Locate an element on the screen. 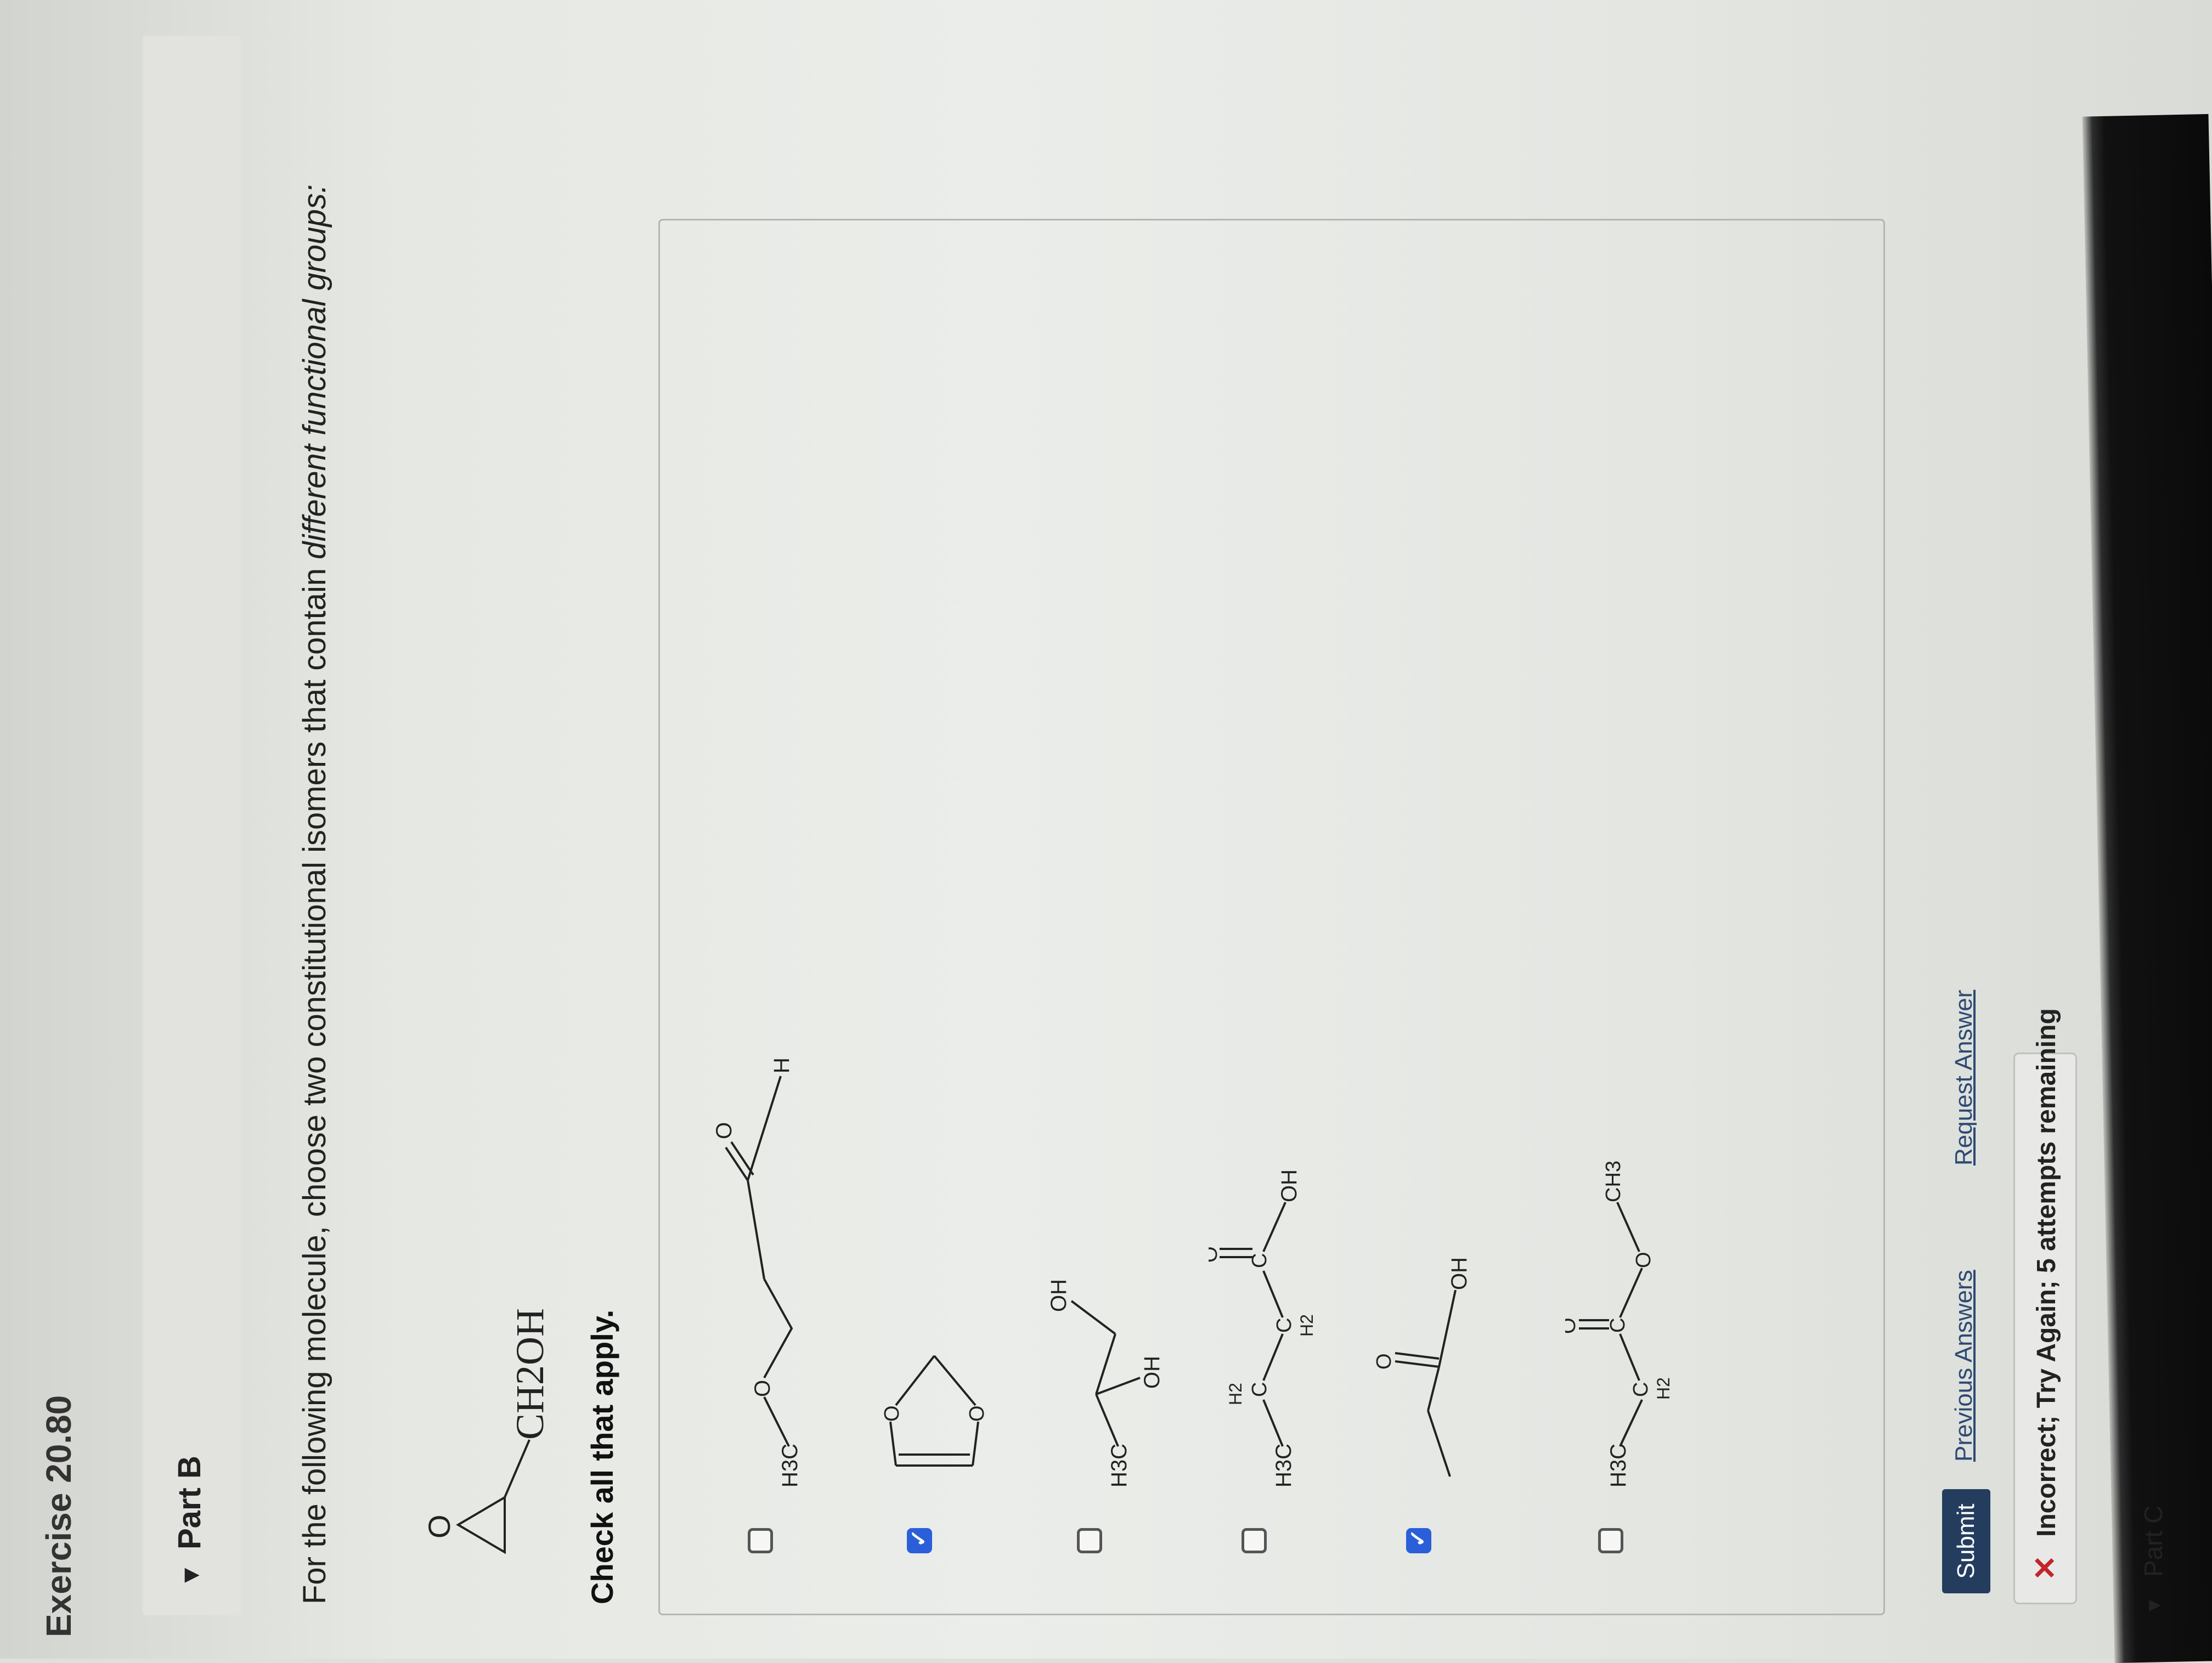 The image size is (2212, 1663). option-4-h2-a: H2 is located at coordinates (1235, 1394).